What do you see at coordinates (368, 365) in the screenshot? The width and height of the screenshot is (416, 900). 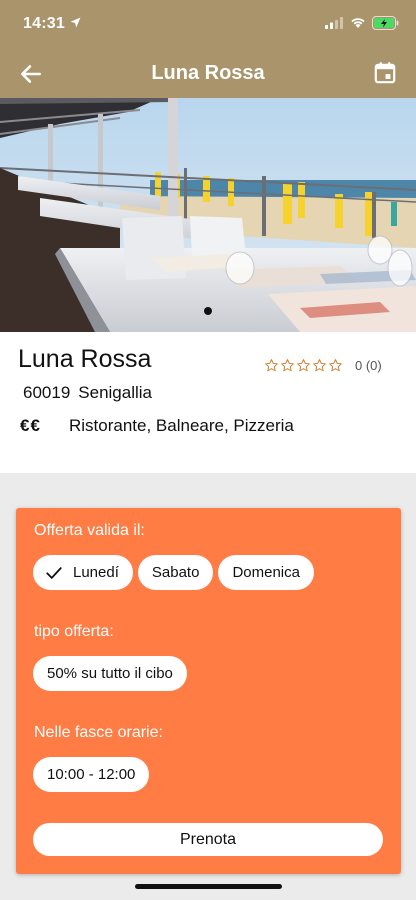 I see `rating-count: 0 (0)` at bounding box center [368, 365].